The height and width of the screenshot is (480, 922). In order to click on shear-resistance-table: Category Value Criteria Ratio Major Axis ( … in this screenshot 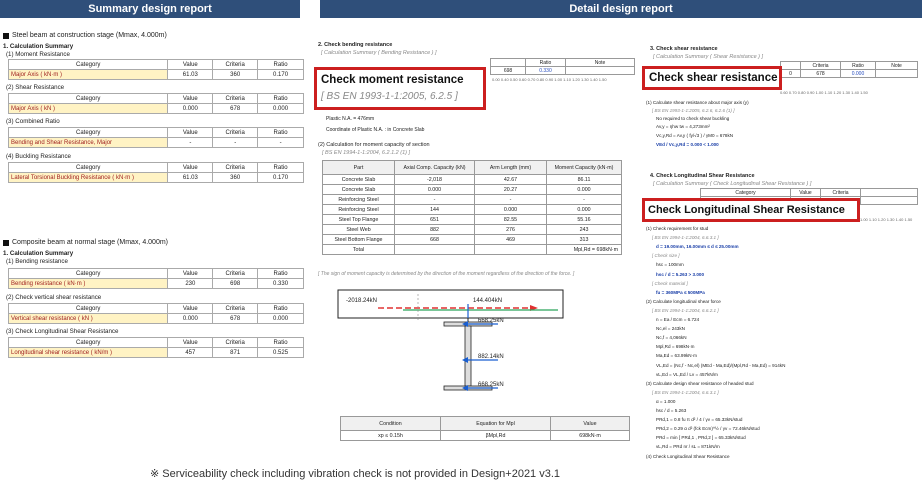, I will do `click(155, 103)`.